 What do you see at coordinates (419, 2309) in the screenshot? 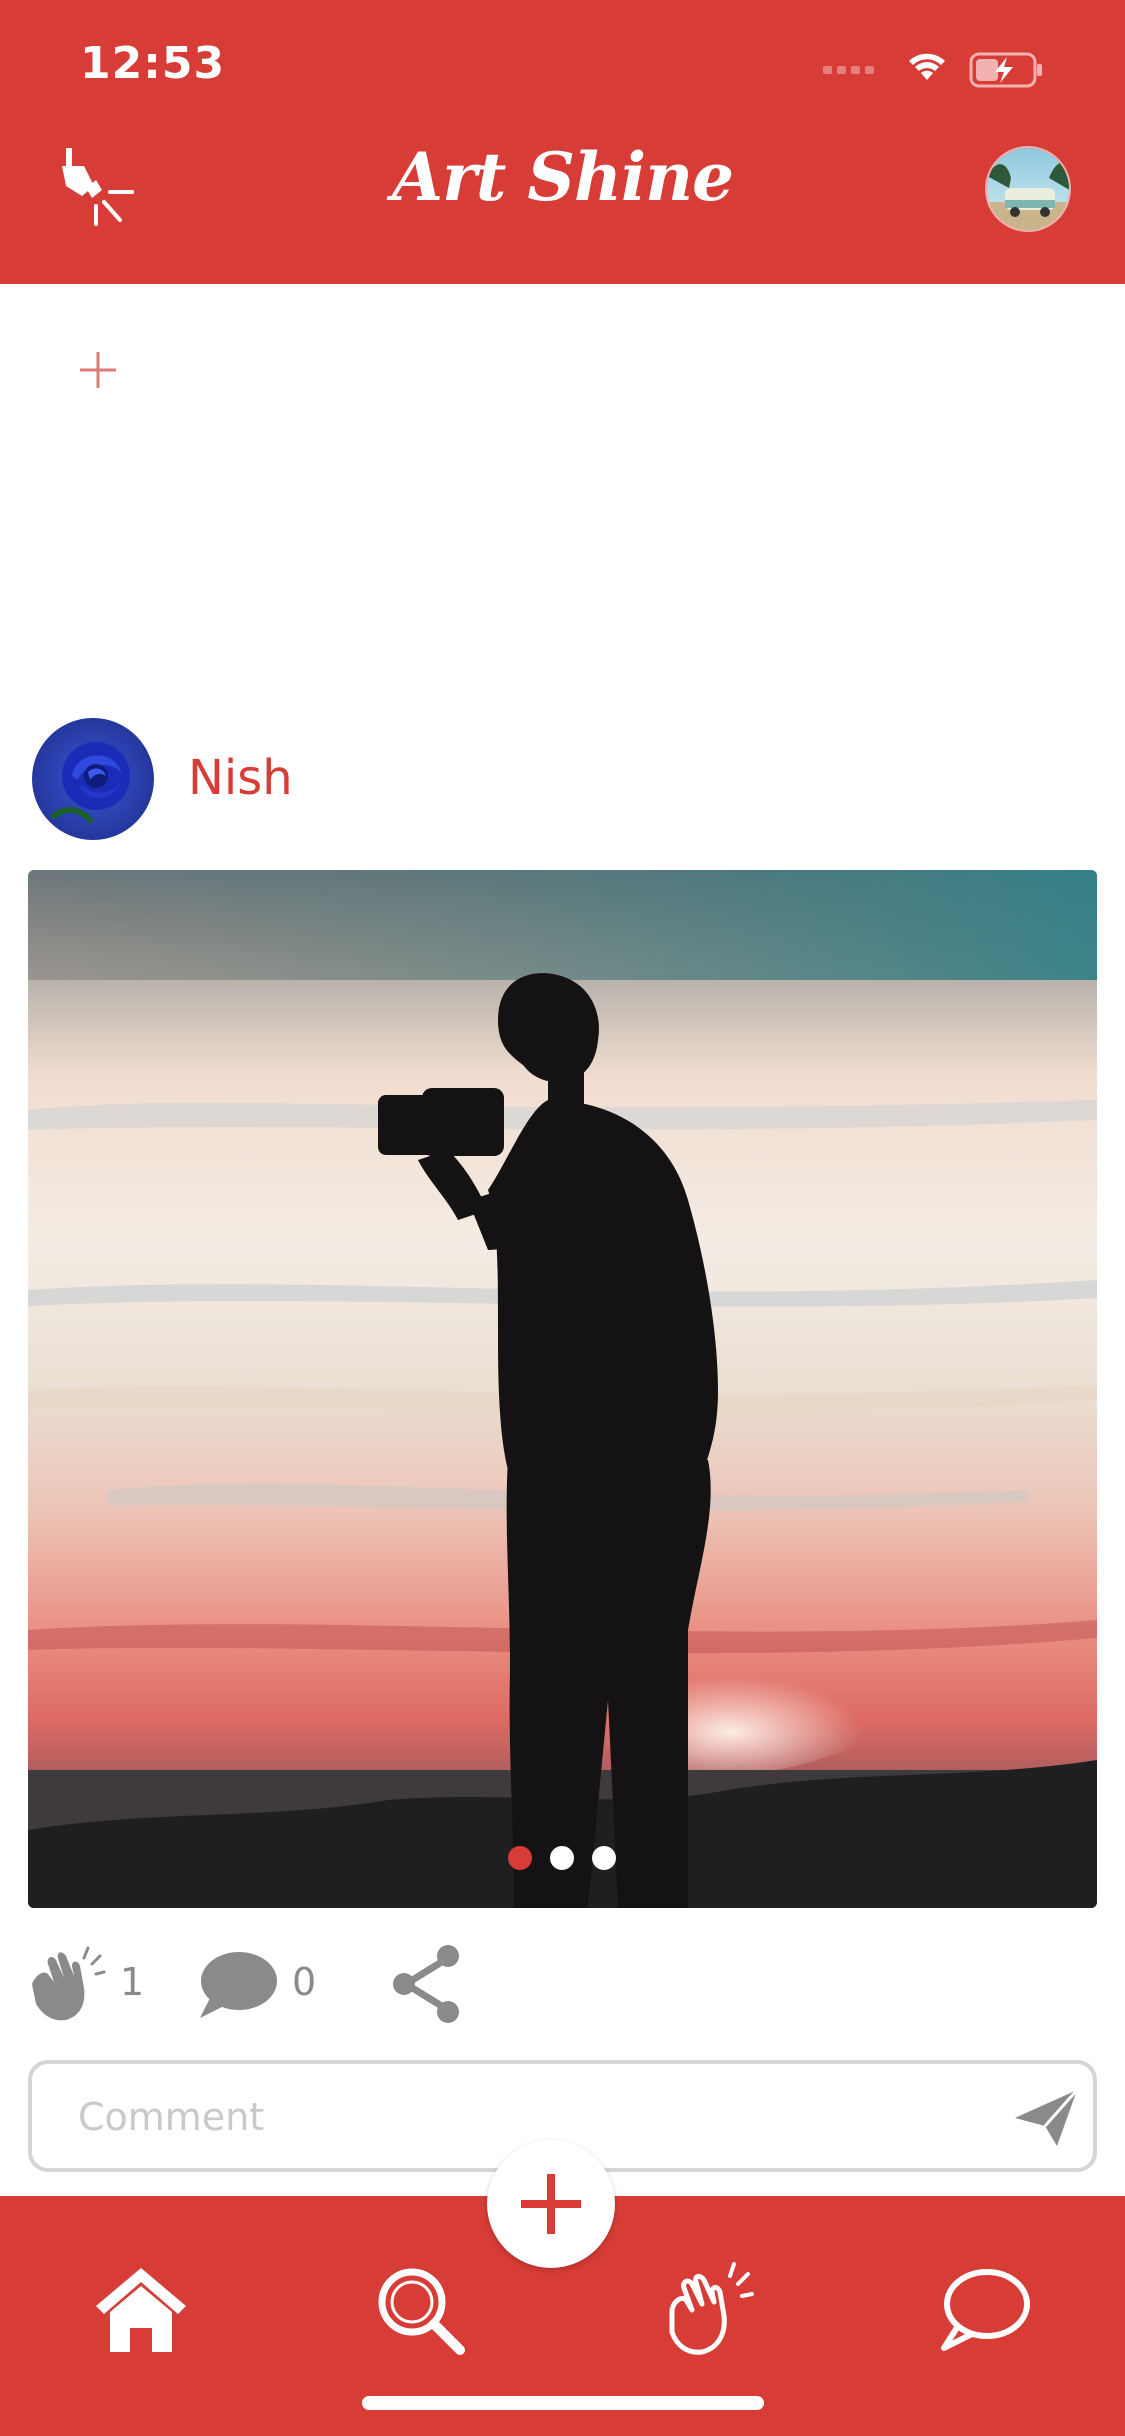
I see `search-icon` at bounding box center [419, 2309].